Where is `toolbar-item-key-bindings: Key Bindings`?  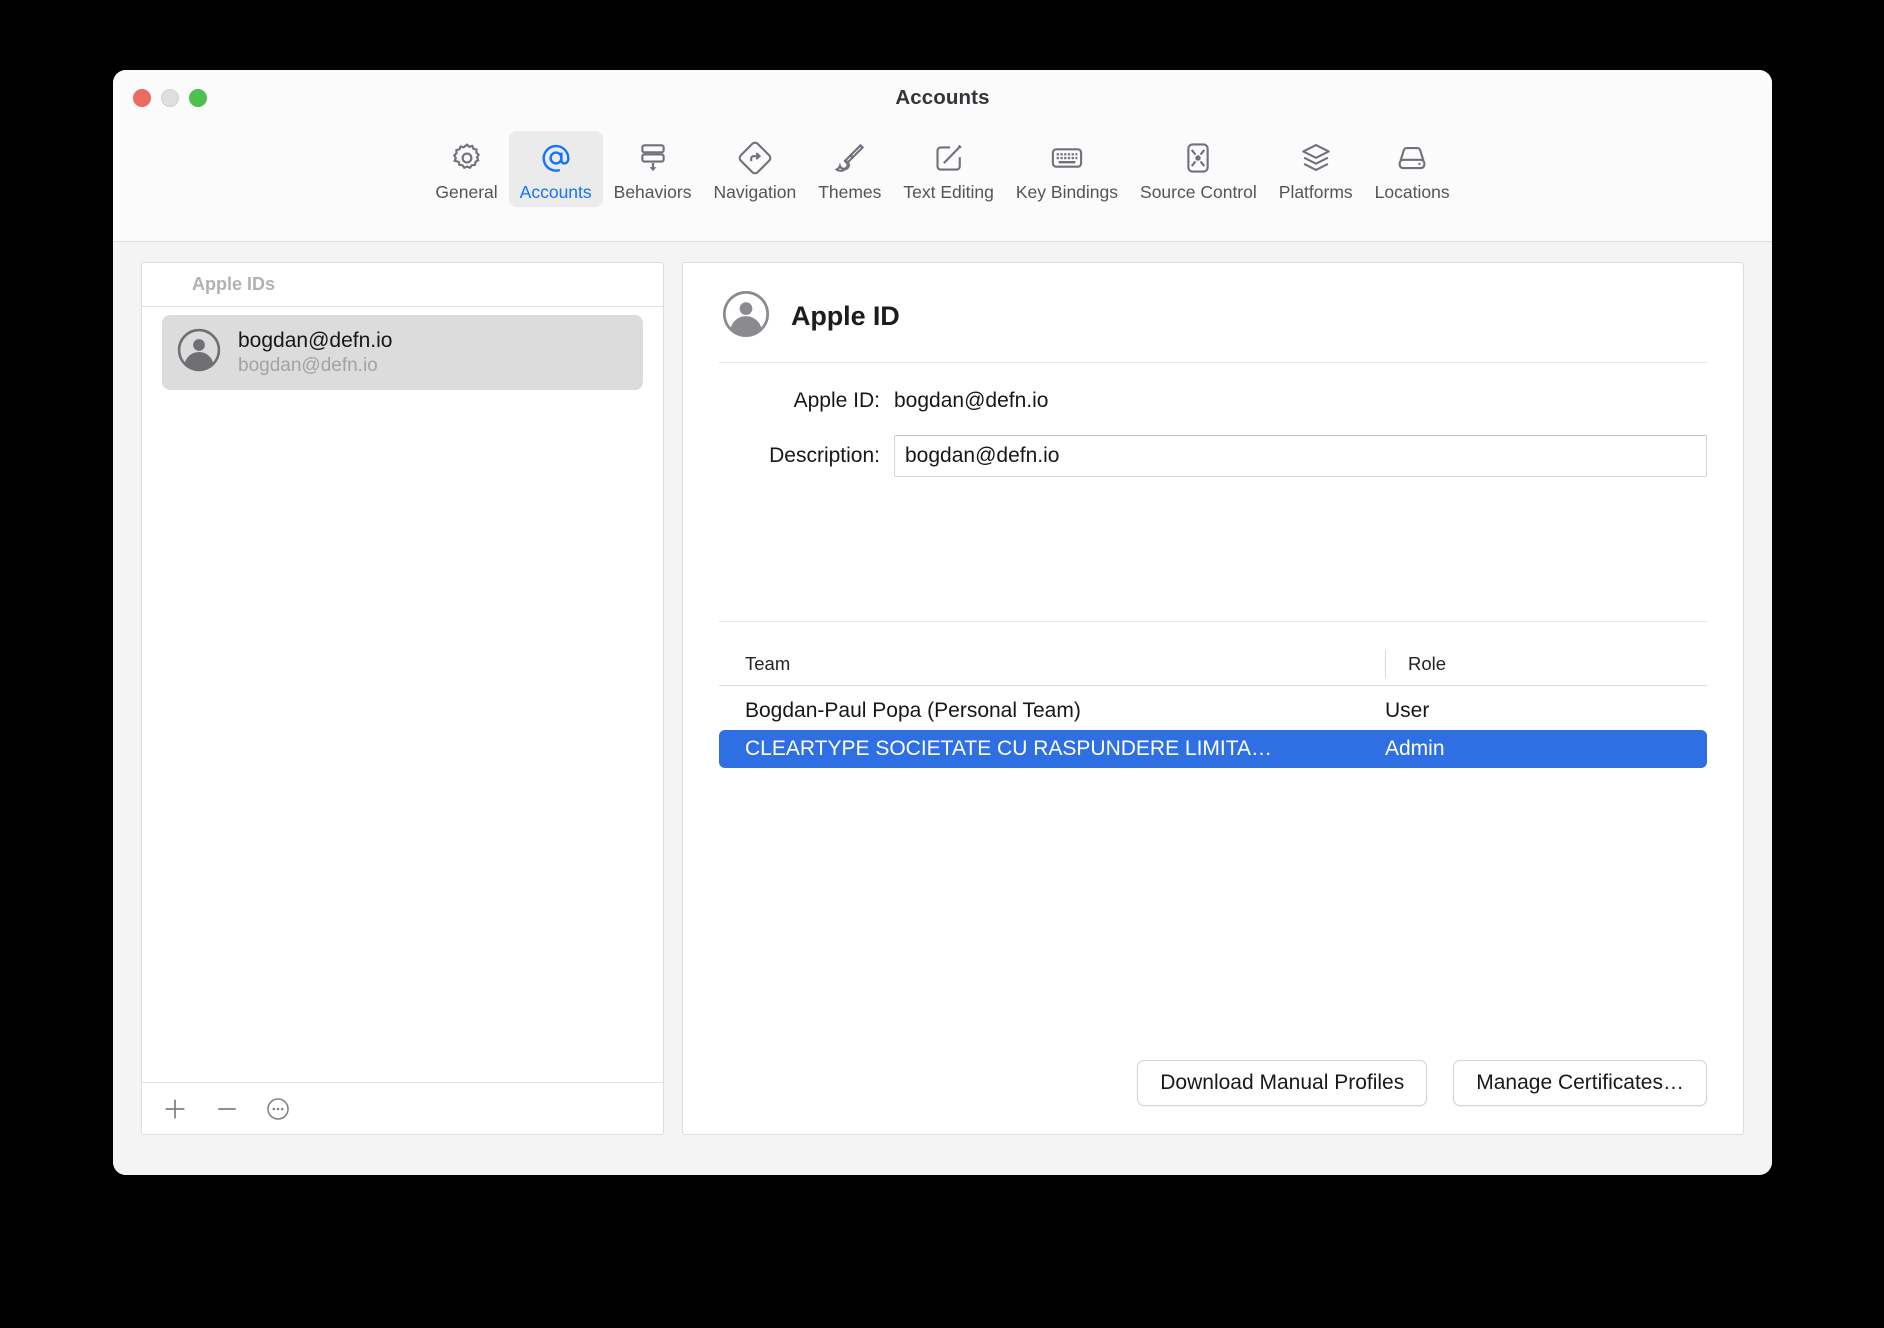 toolbar-item-key-bindings: Key Bindings is located at coordinates (1067, 169).